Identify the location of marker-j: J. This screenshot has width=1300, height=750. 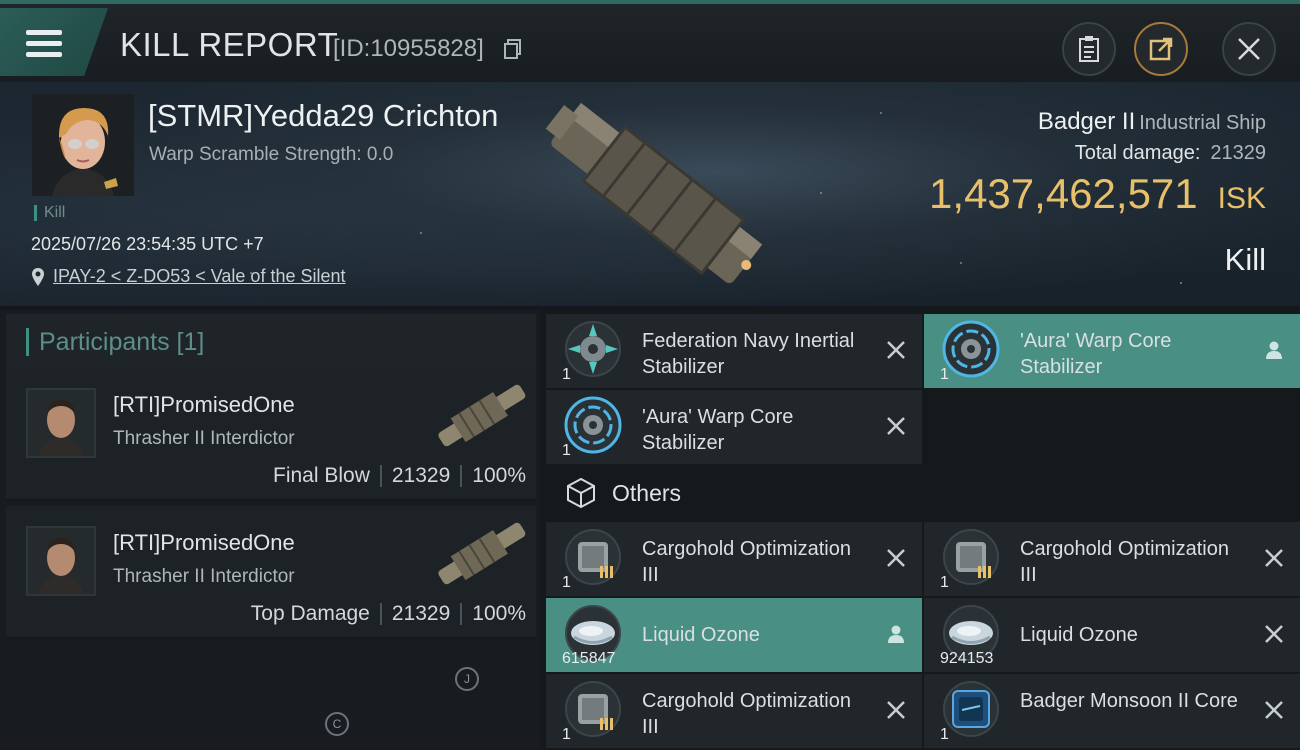
(467, 679).